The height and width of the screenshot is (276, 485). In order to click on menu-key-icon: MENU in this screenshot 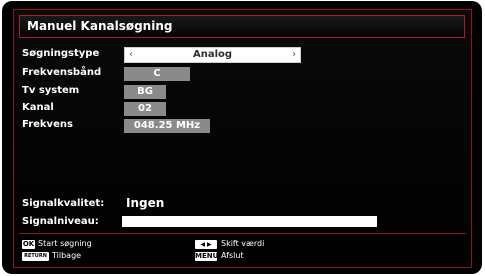, I will do `click(207, 256)`.